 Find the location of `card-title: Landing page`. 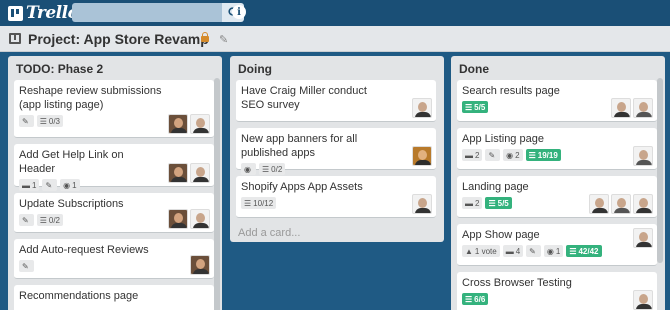

card-title: Landing page is located at coordinates (495, 187).